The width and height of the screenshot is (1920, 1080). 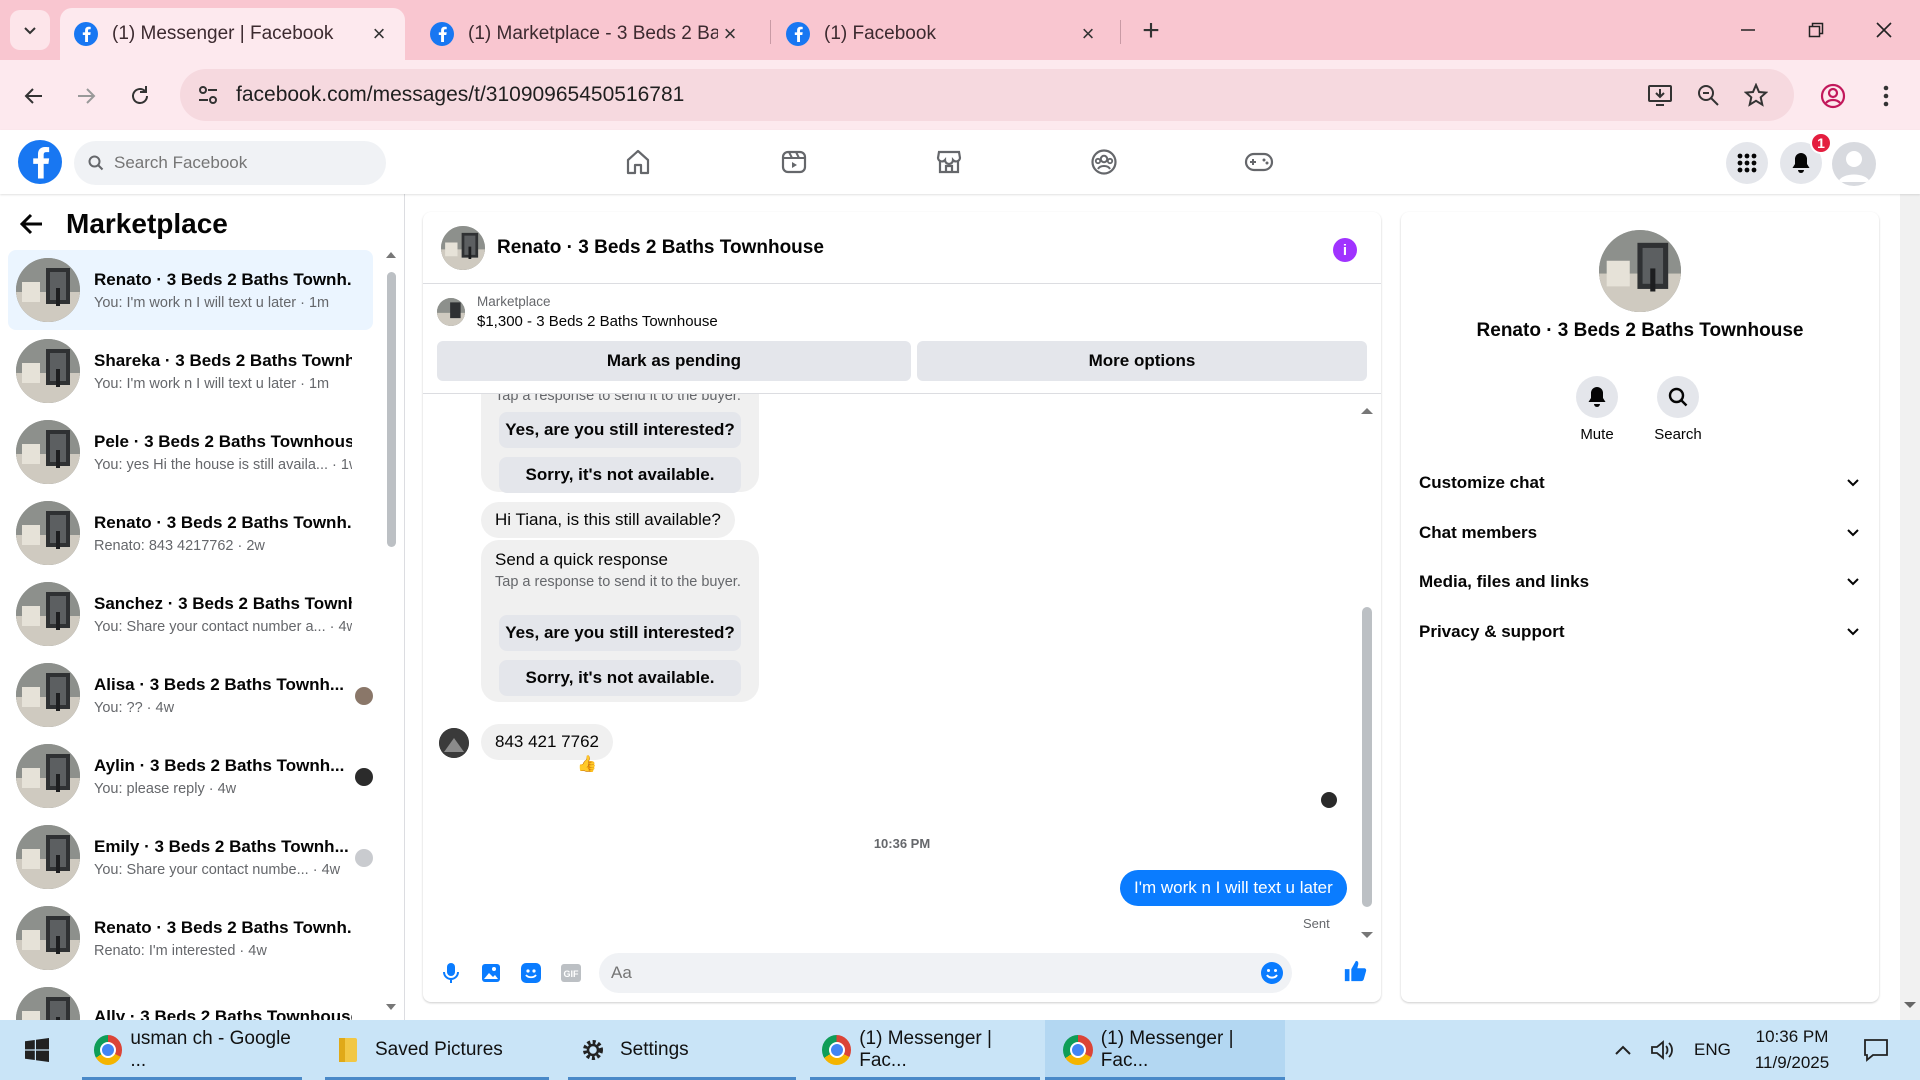 I want to click on message-bubble-buyer: Hi Tiana, is this still available?, so click(x=608, y=520).